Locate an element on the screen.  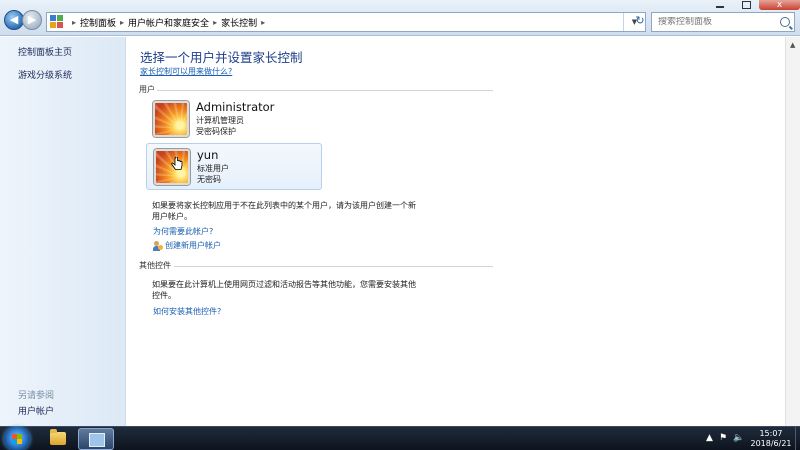
user-role: 计算机管理员 is located at coordinates (220, 120).